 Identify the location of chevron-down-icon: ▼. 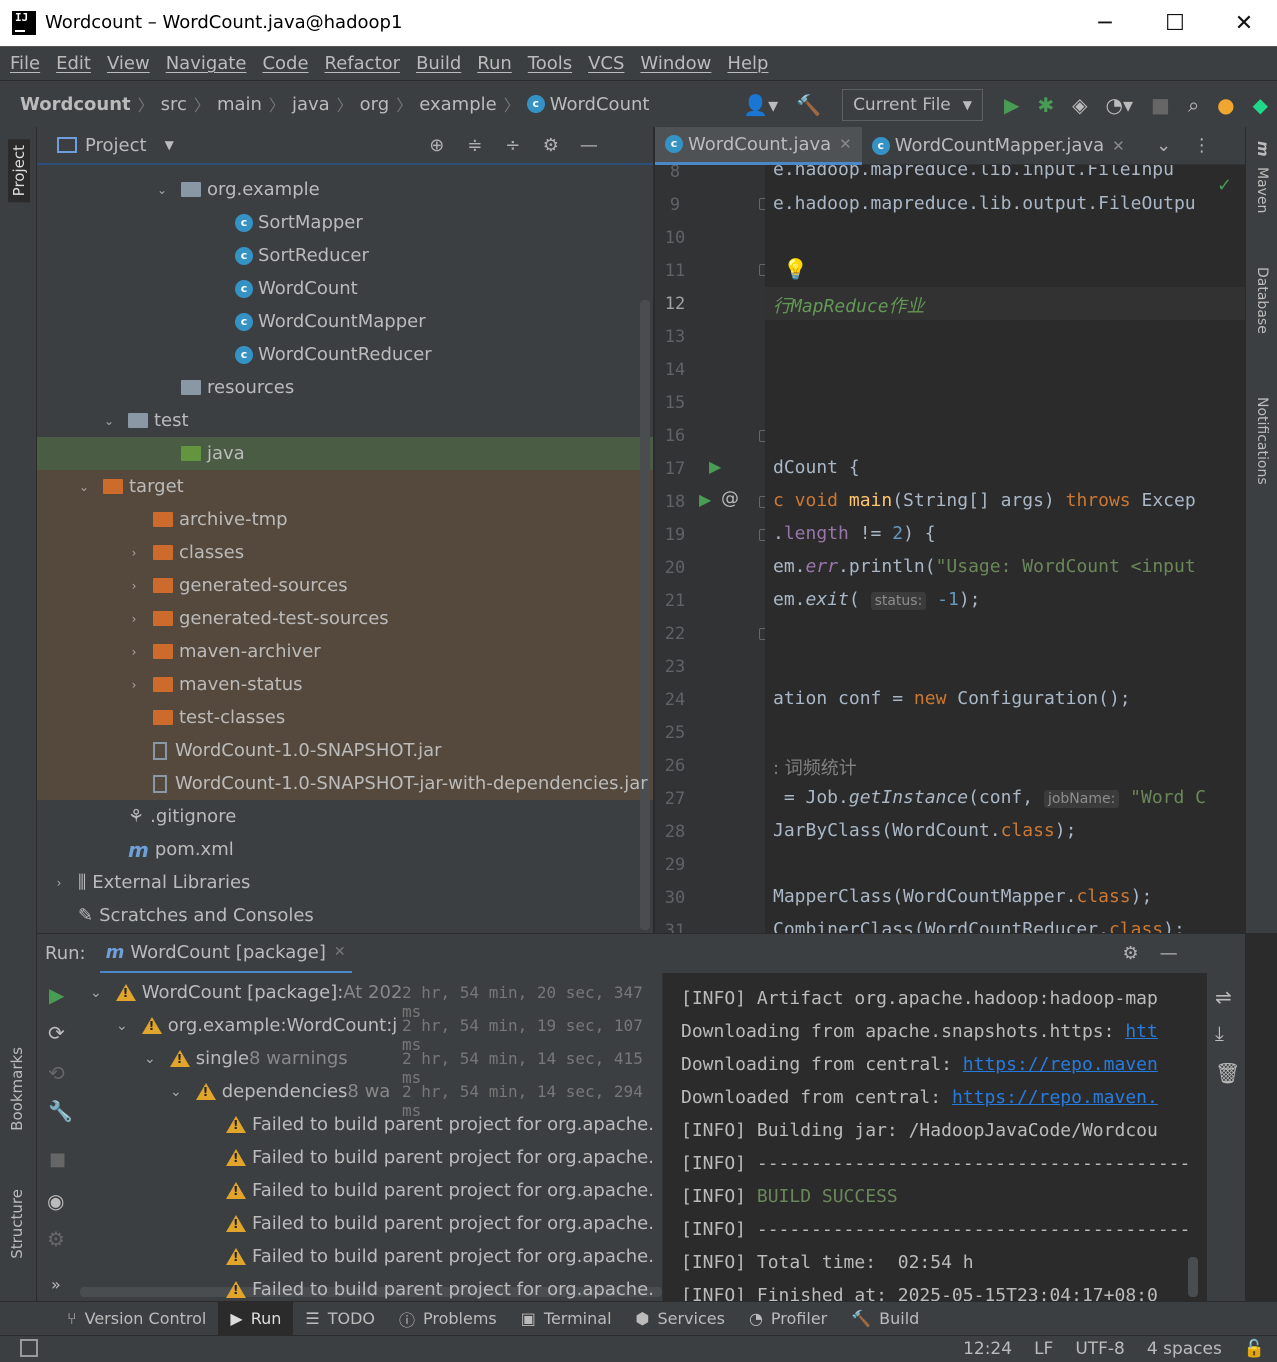
(169, 145).